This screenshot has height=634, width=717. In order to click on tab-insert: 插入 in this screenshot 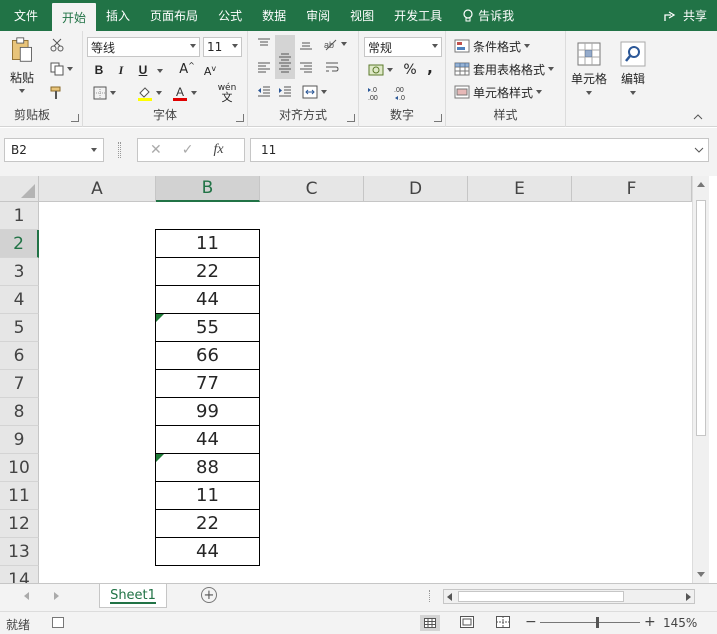, I will do `click(118, 15)`.